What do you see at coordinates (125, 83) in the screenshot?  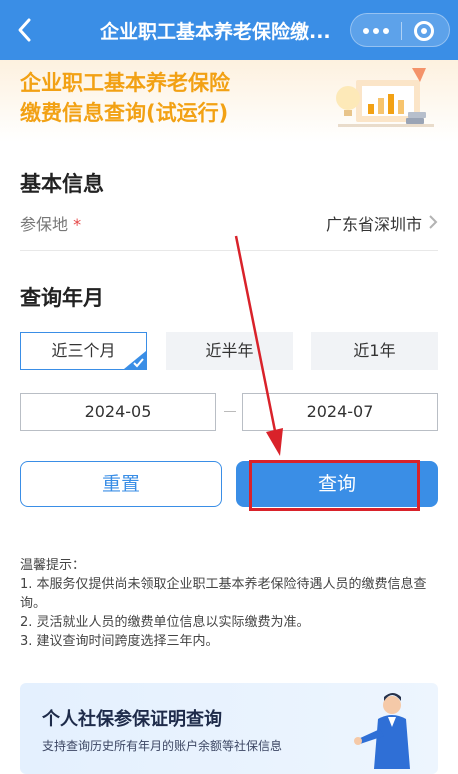 I see `banner-line-1: 企业职工基本养老保险` at bounding box center [125, 83].